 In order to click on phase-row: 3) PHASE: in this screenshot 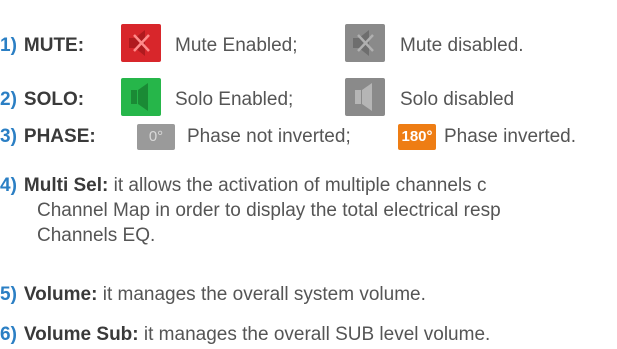, I will do `click(48, 137)`.